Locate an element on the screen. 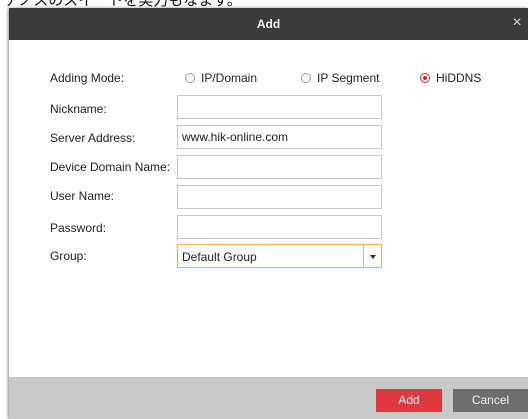 The height and width of the screenshot is (419, 528). dialog-footer: Add Cancel is located at coordinates (268, 398).